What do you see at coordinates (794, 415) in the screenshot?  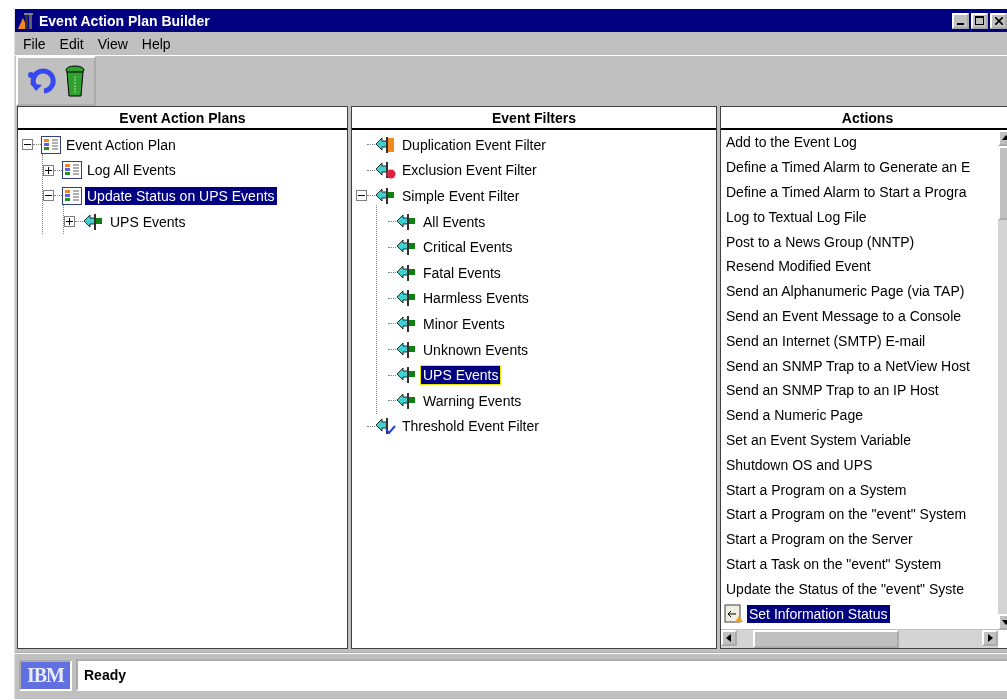 I see `action-item: Send a Numeric Page` at bounding box center [794, 415].